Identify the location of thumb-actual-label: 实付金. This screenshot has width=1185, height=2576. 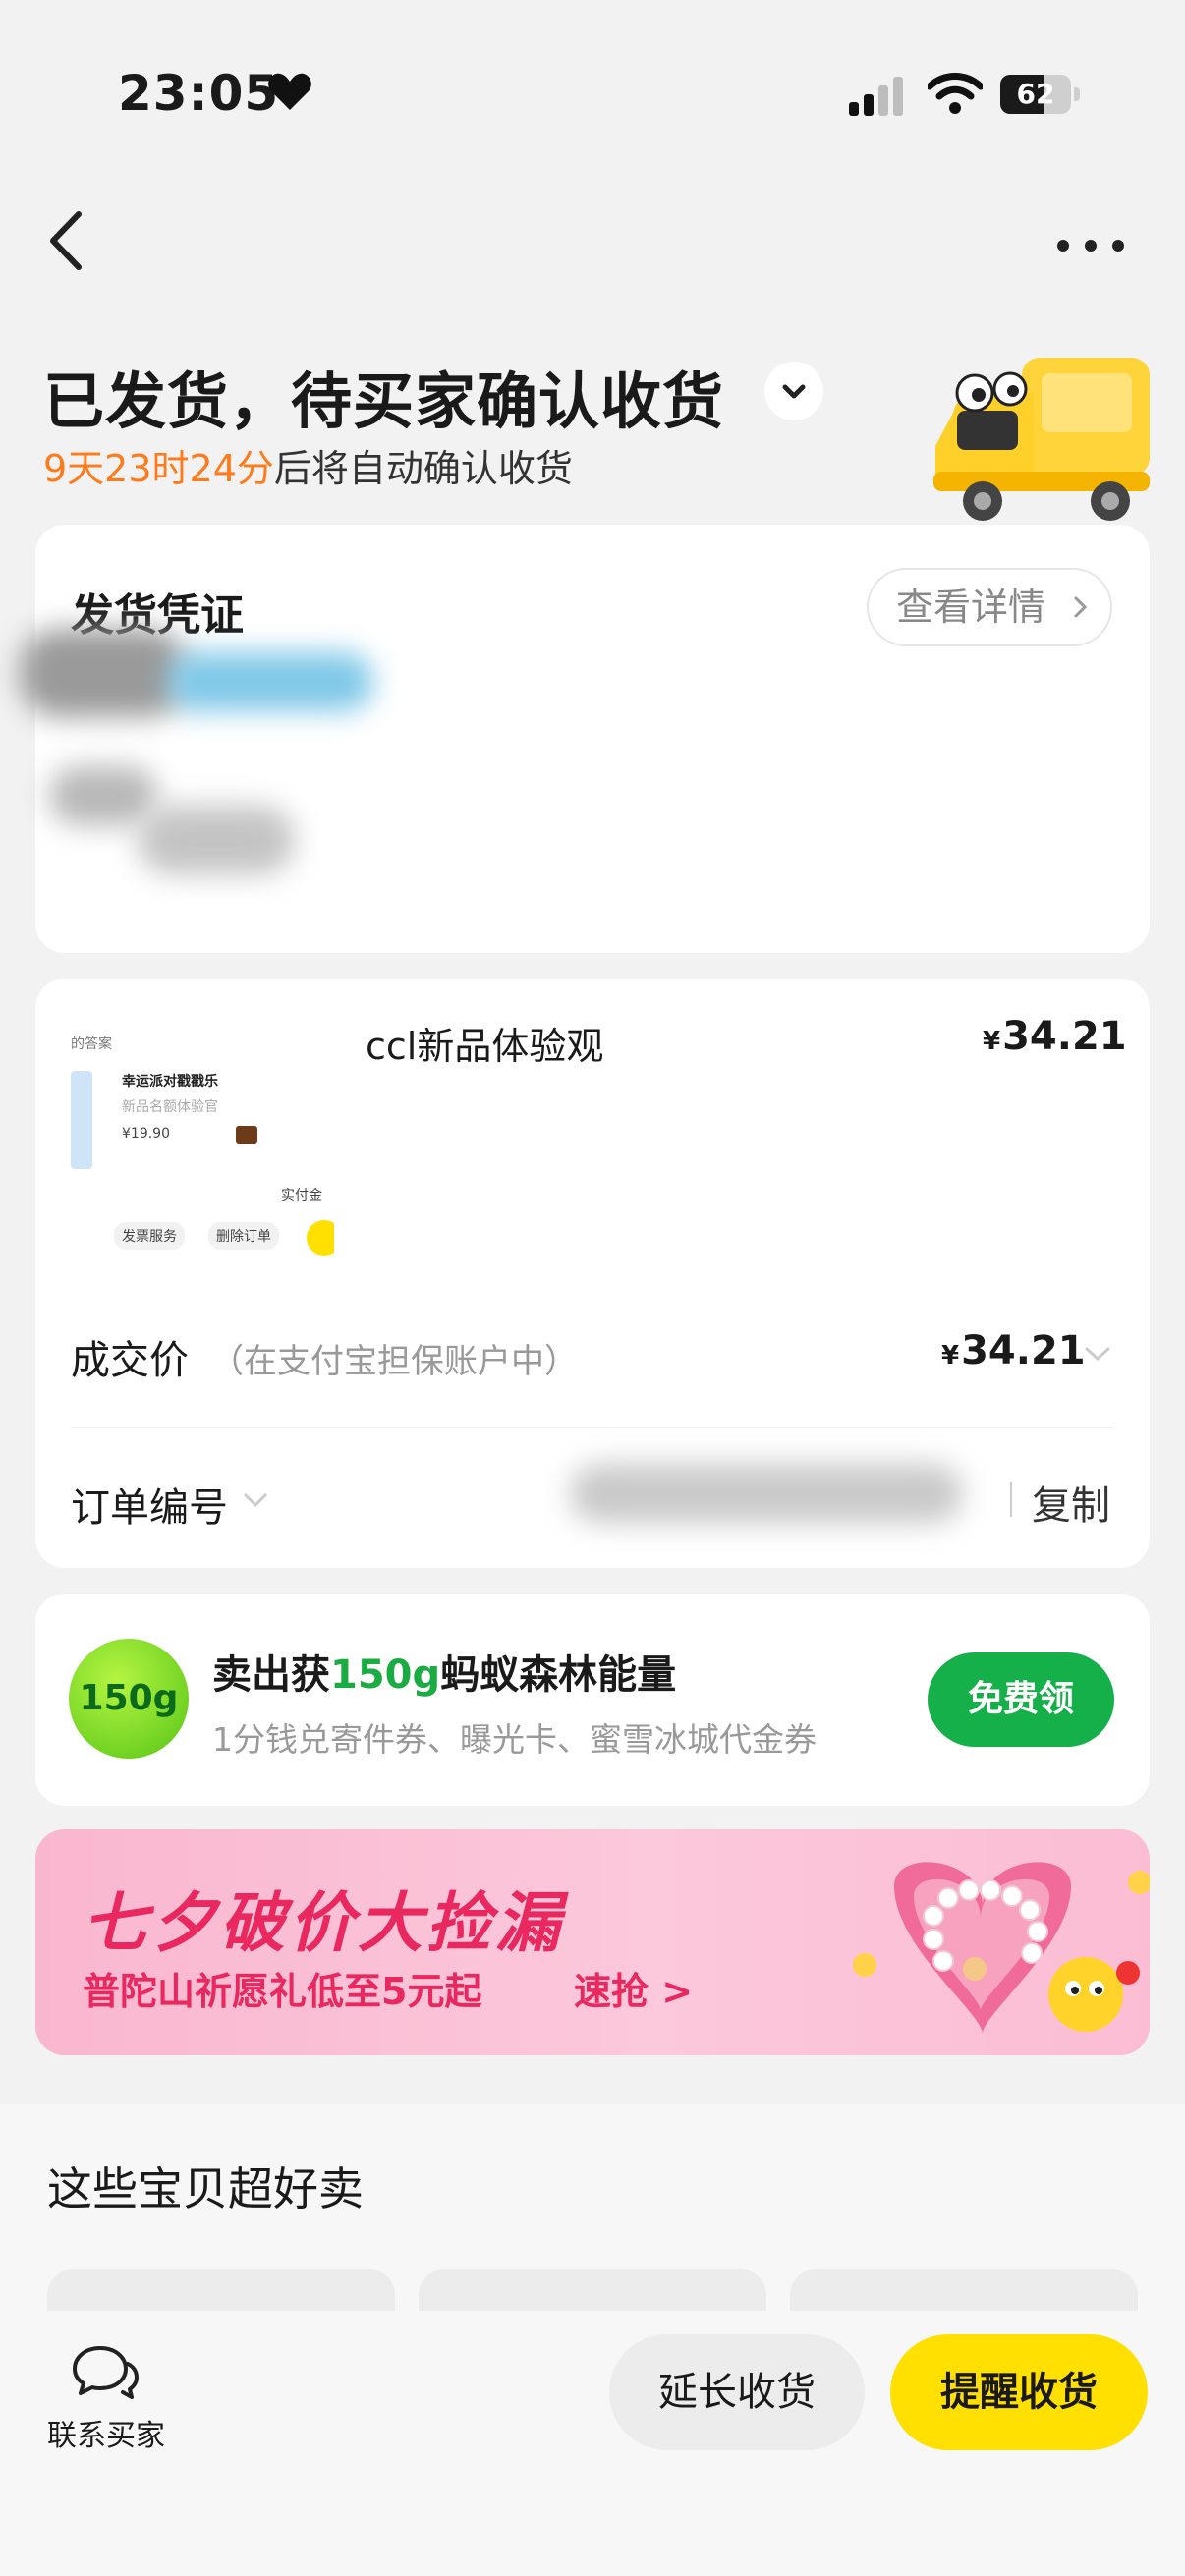
(302, 1196).